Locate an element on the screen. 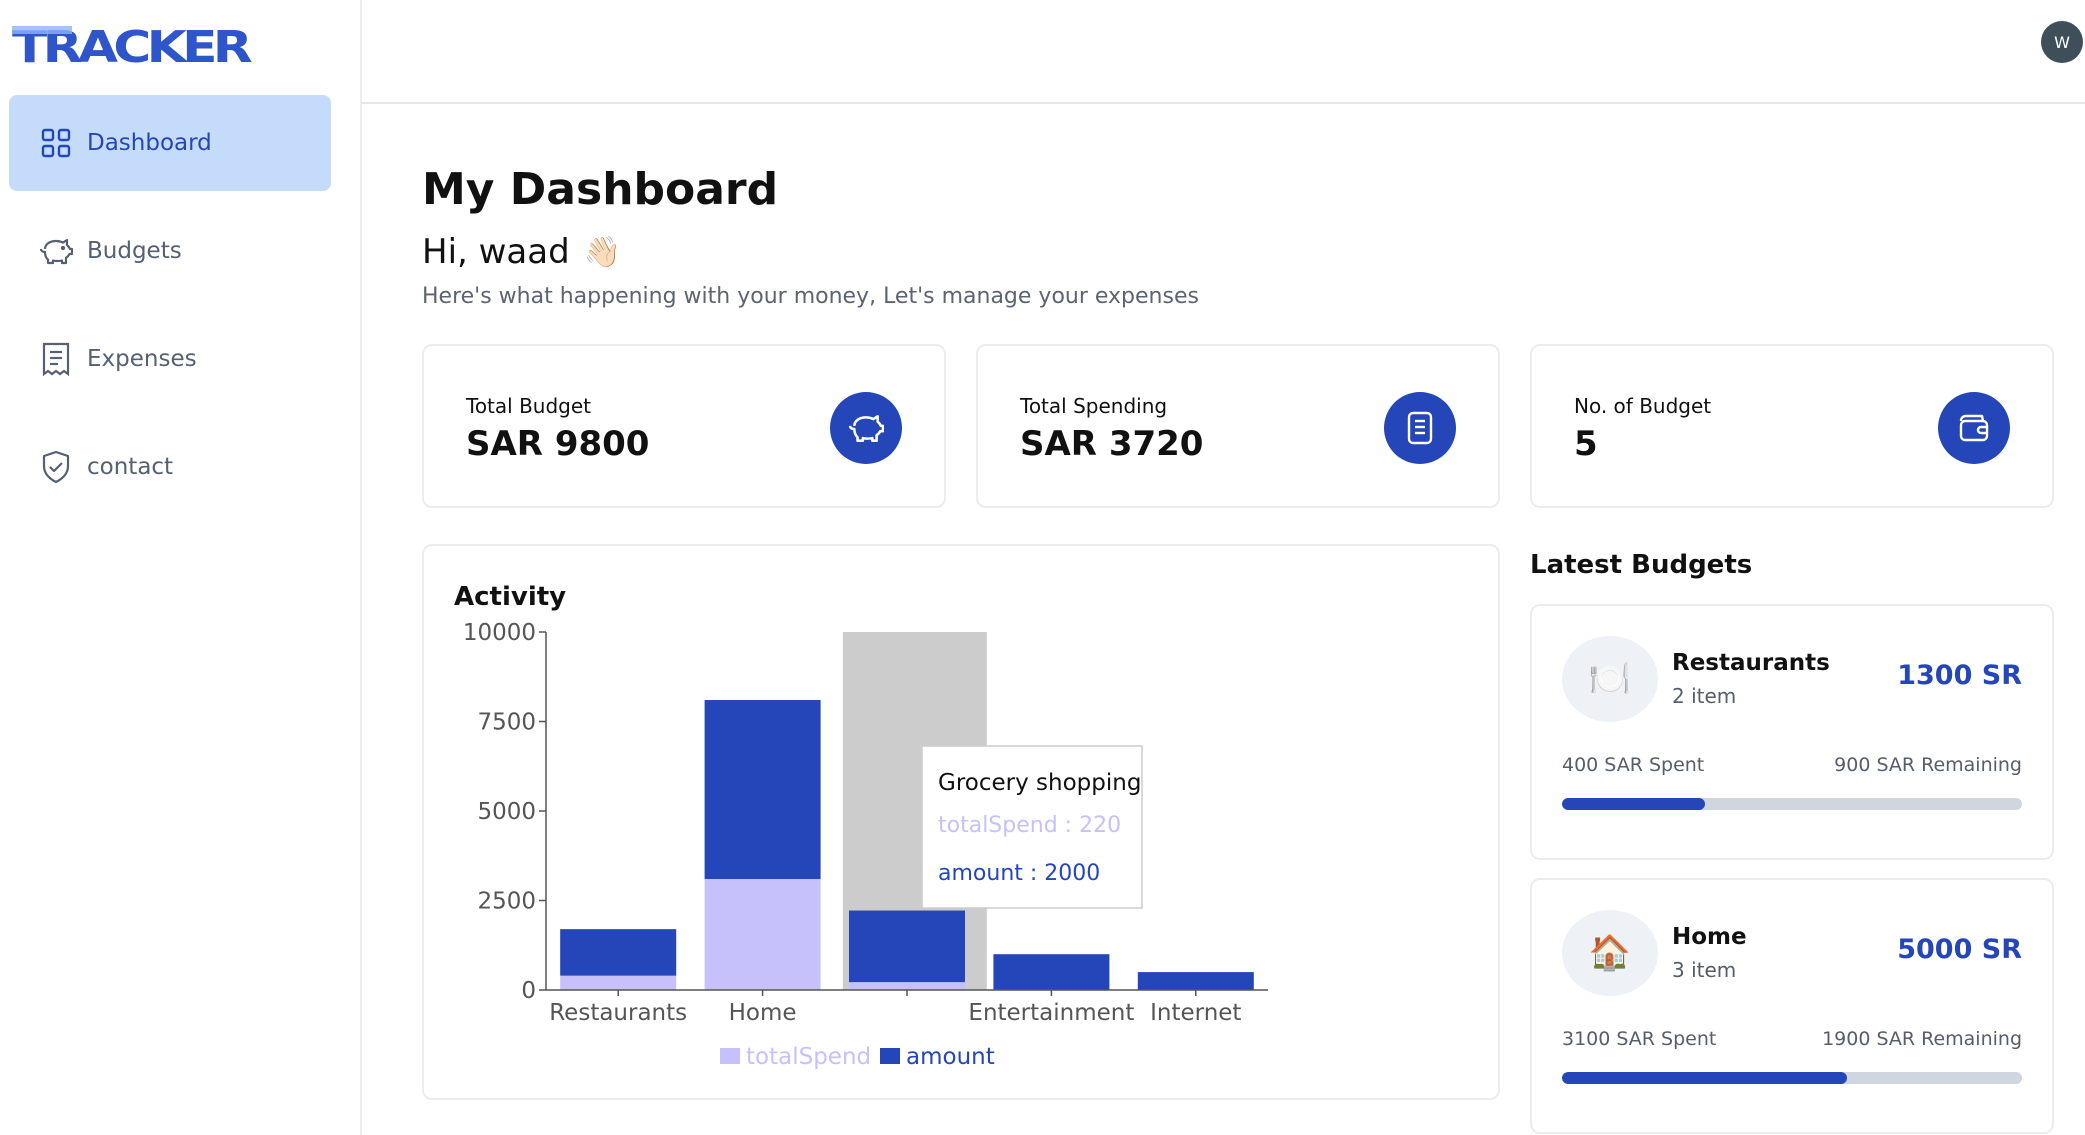 This screenshot has width=2085, height=1135. stat-label: Total Budget is located at coordinates (528, 406).